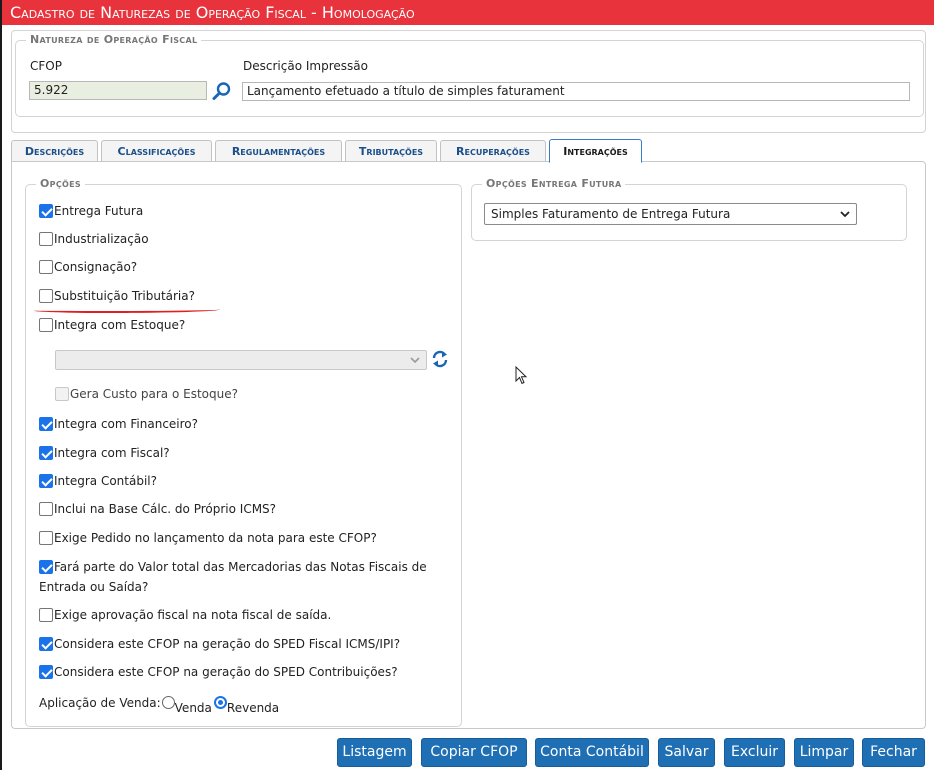  Describe the element at coordinates (193, 708) in the screenshot. I see `radio-venda-label: Venda` at that location.